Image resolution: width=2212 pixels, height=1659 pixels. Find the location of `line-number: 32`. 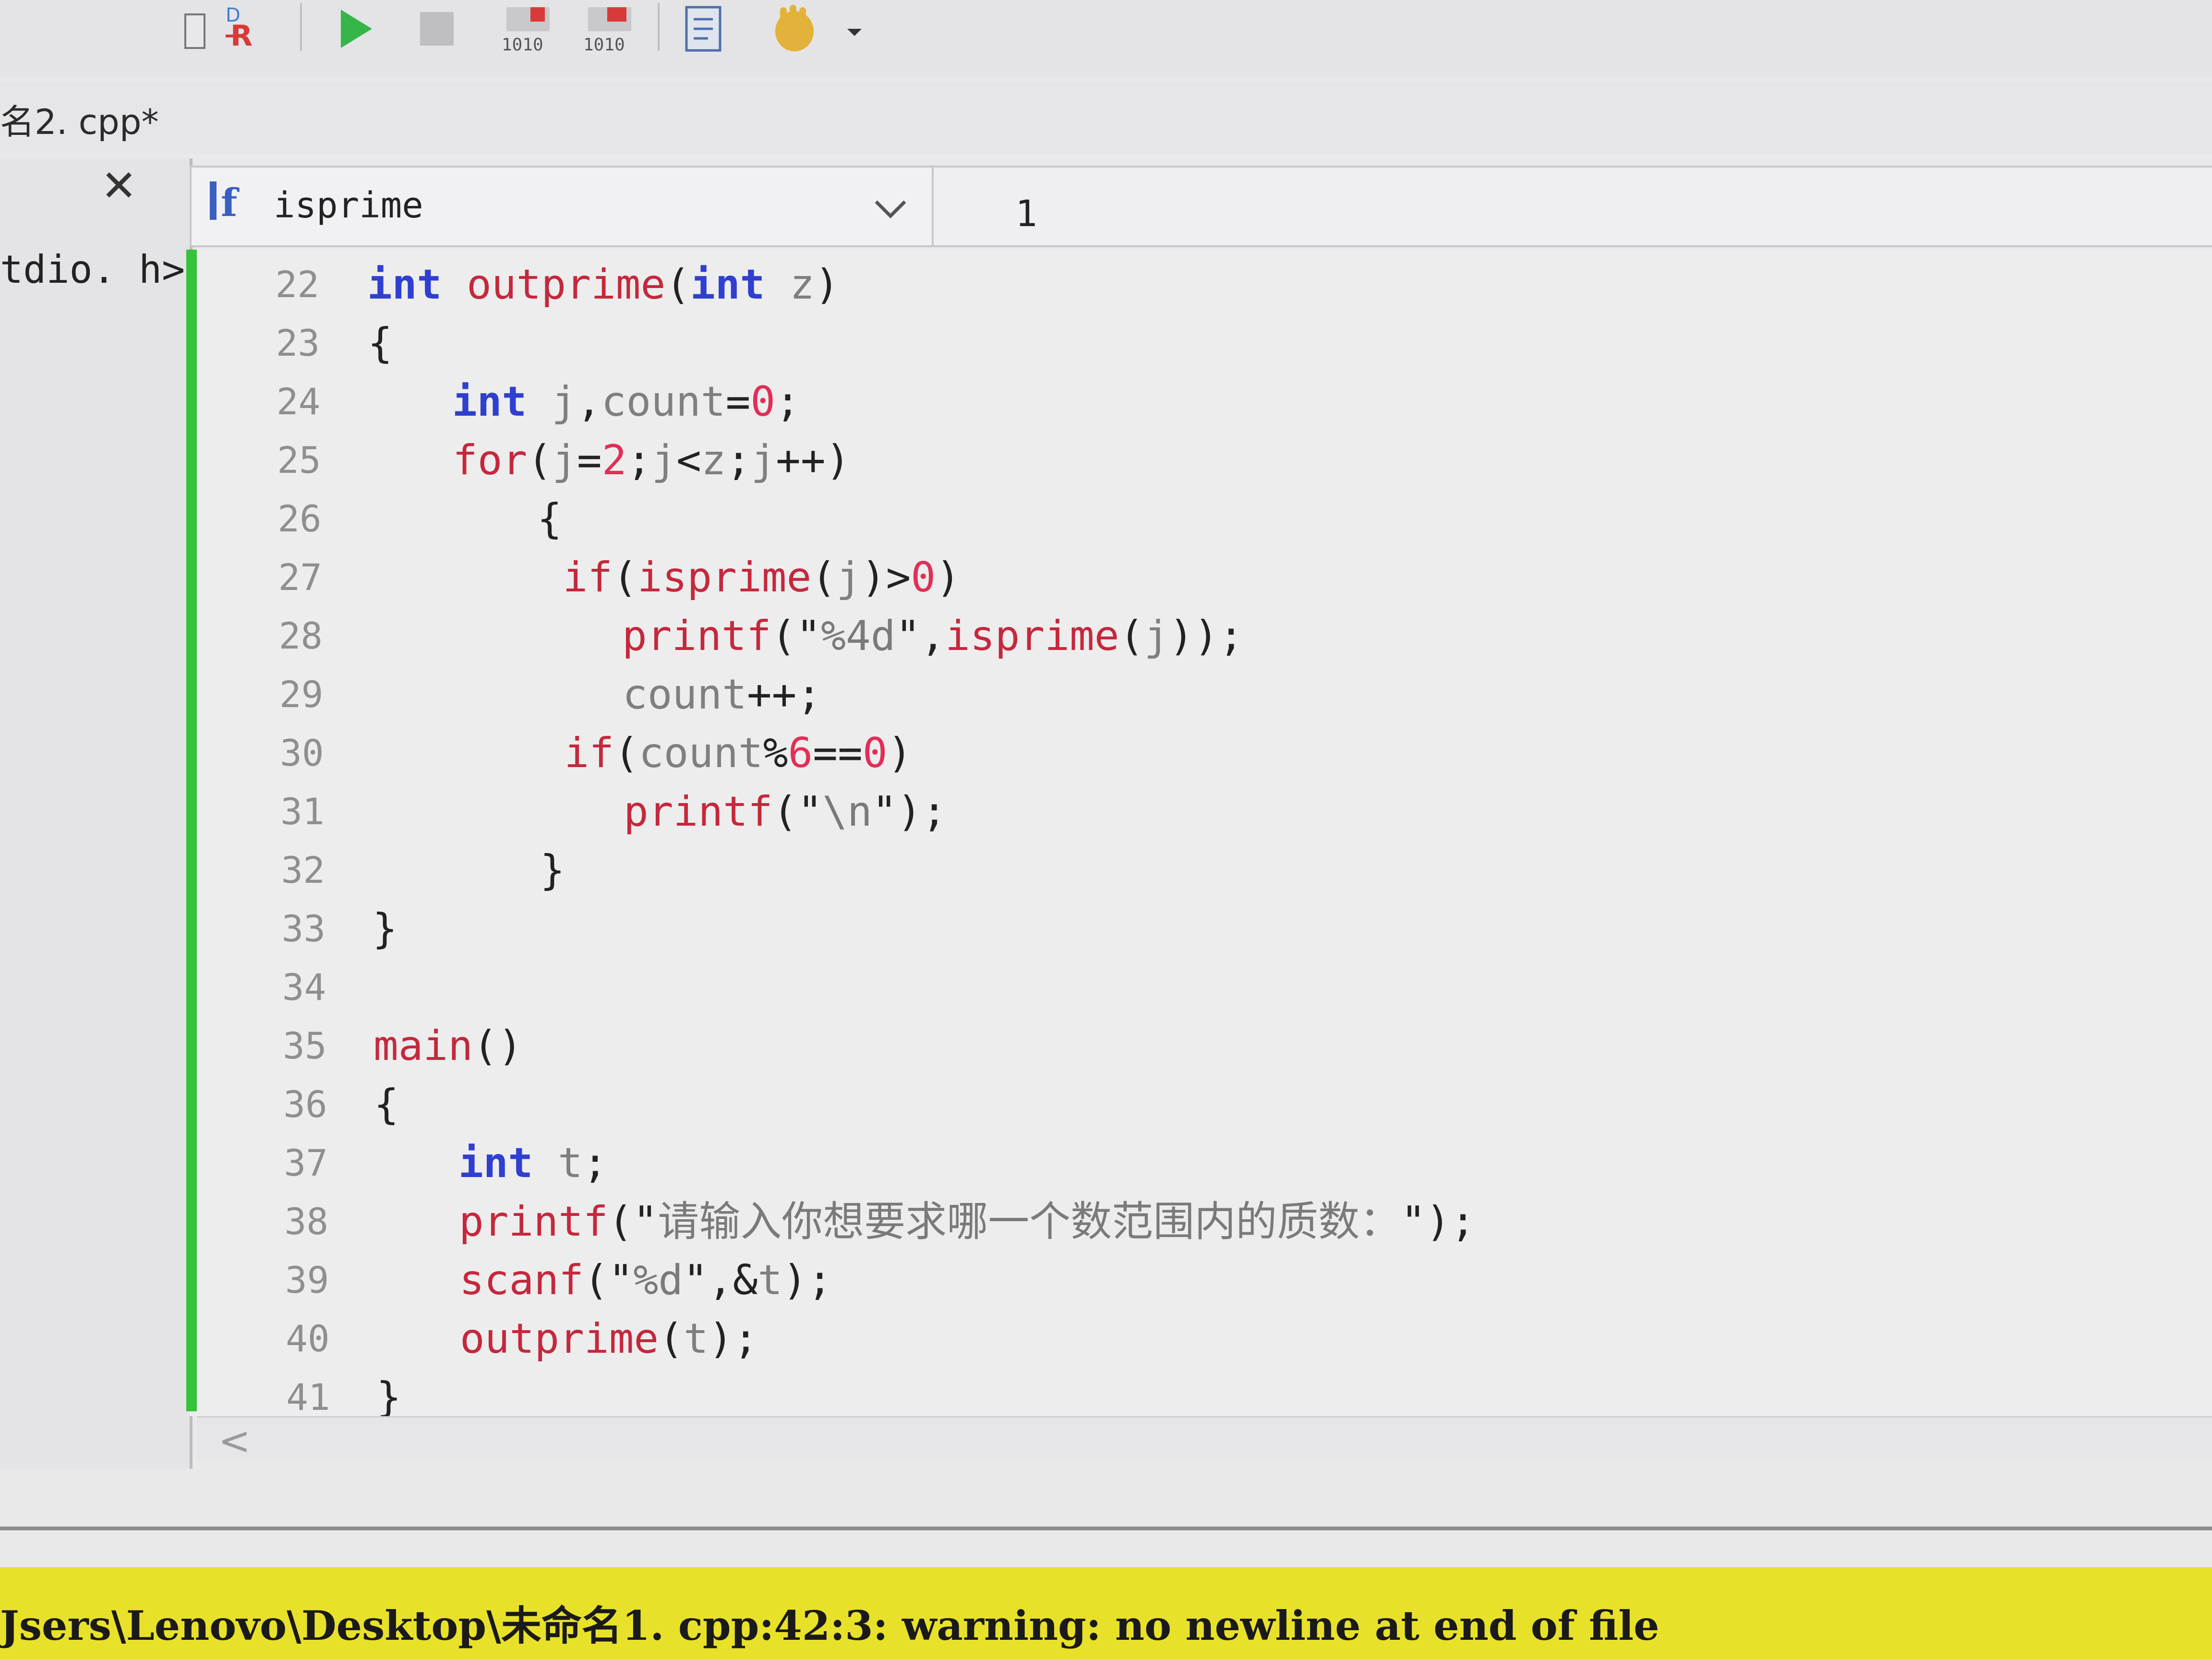

line-number: 32 is located at coordinates (303, 870).